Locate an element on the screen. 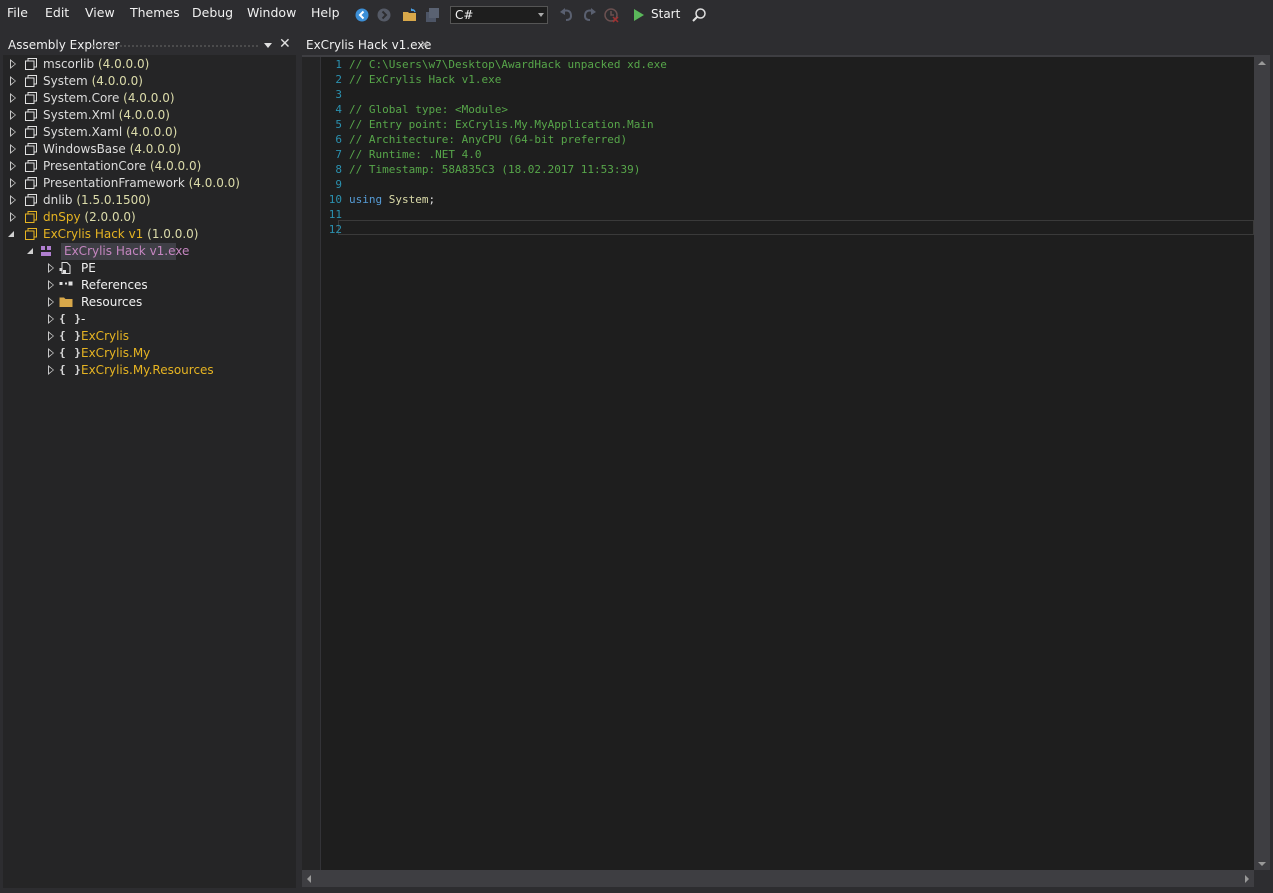 Image resolution: width=1273 pixels, height=893 pixels. tree-item-assembly: dnSpy (2.0.0.0) is located at coordinates (149, 217).